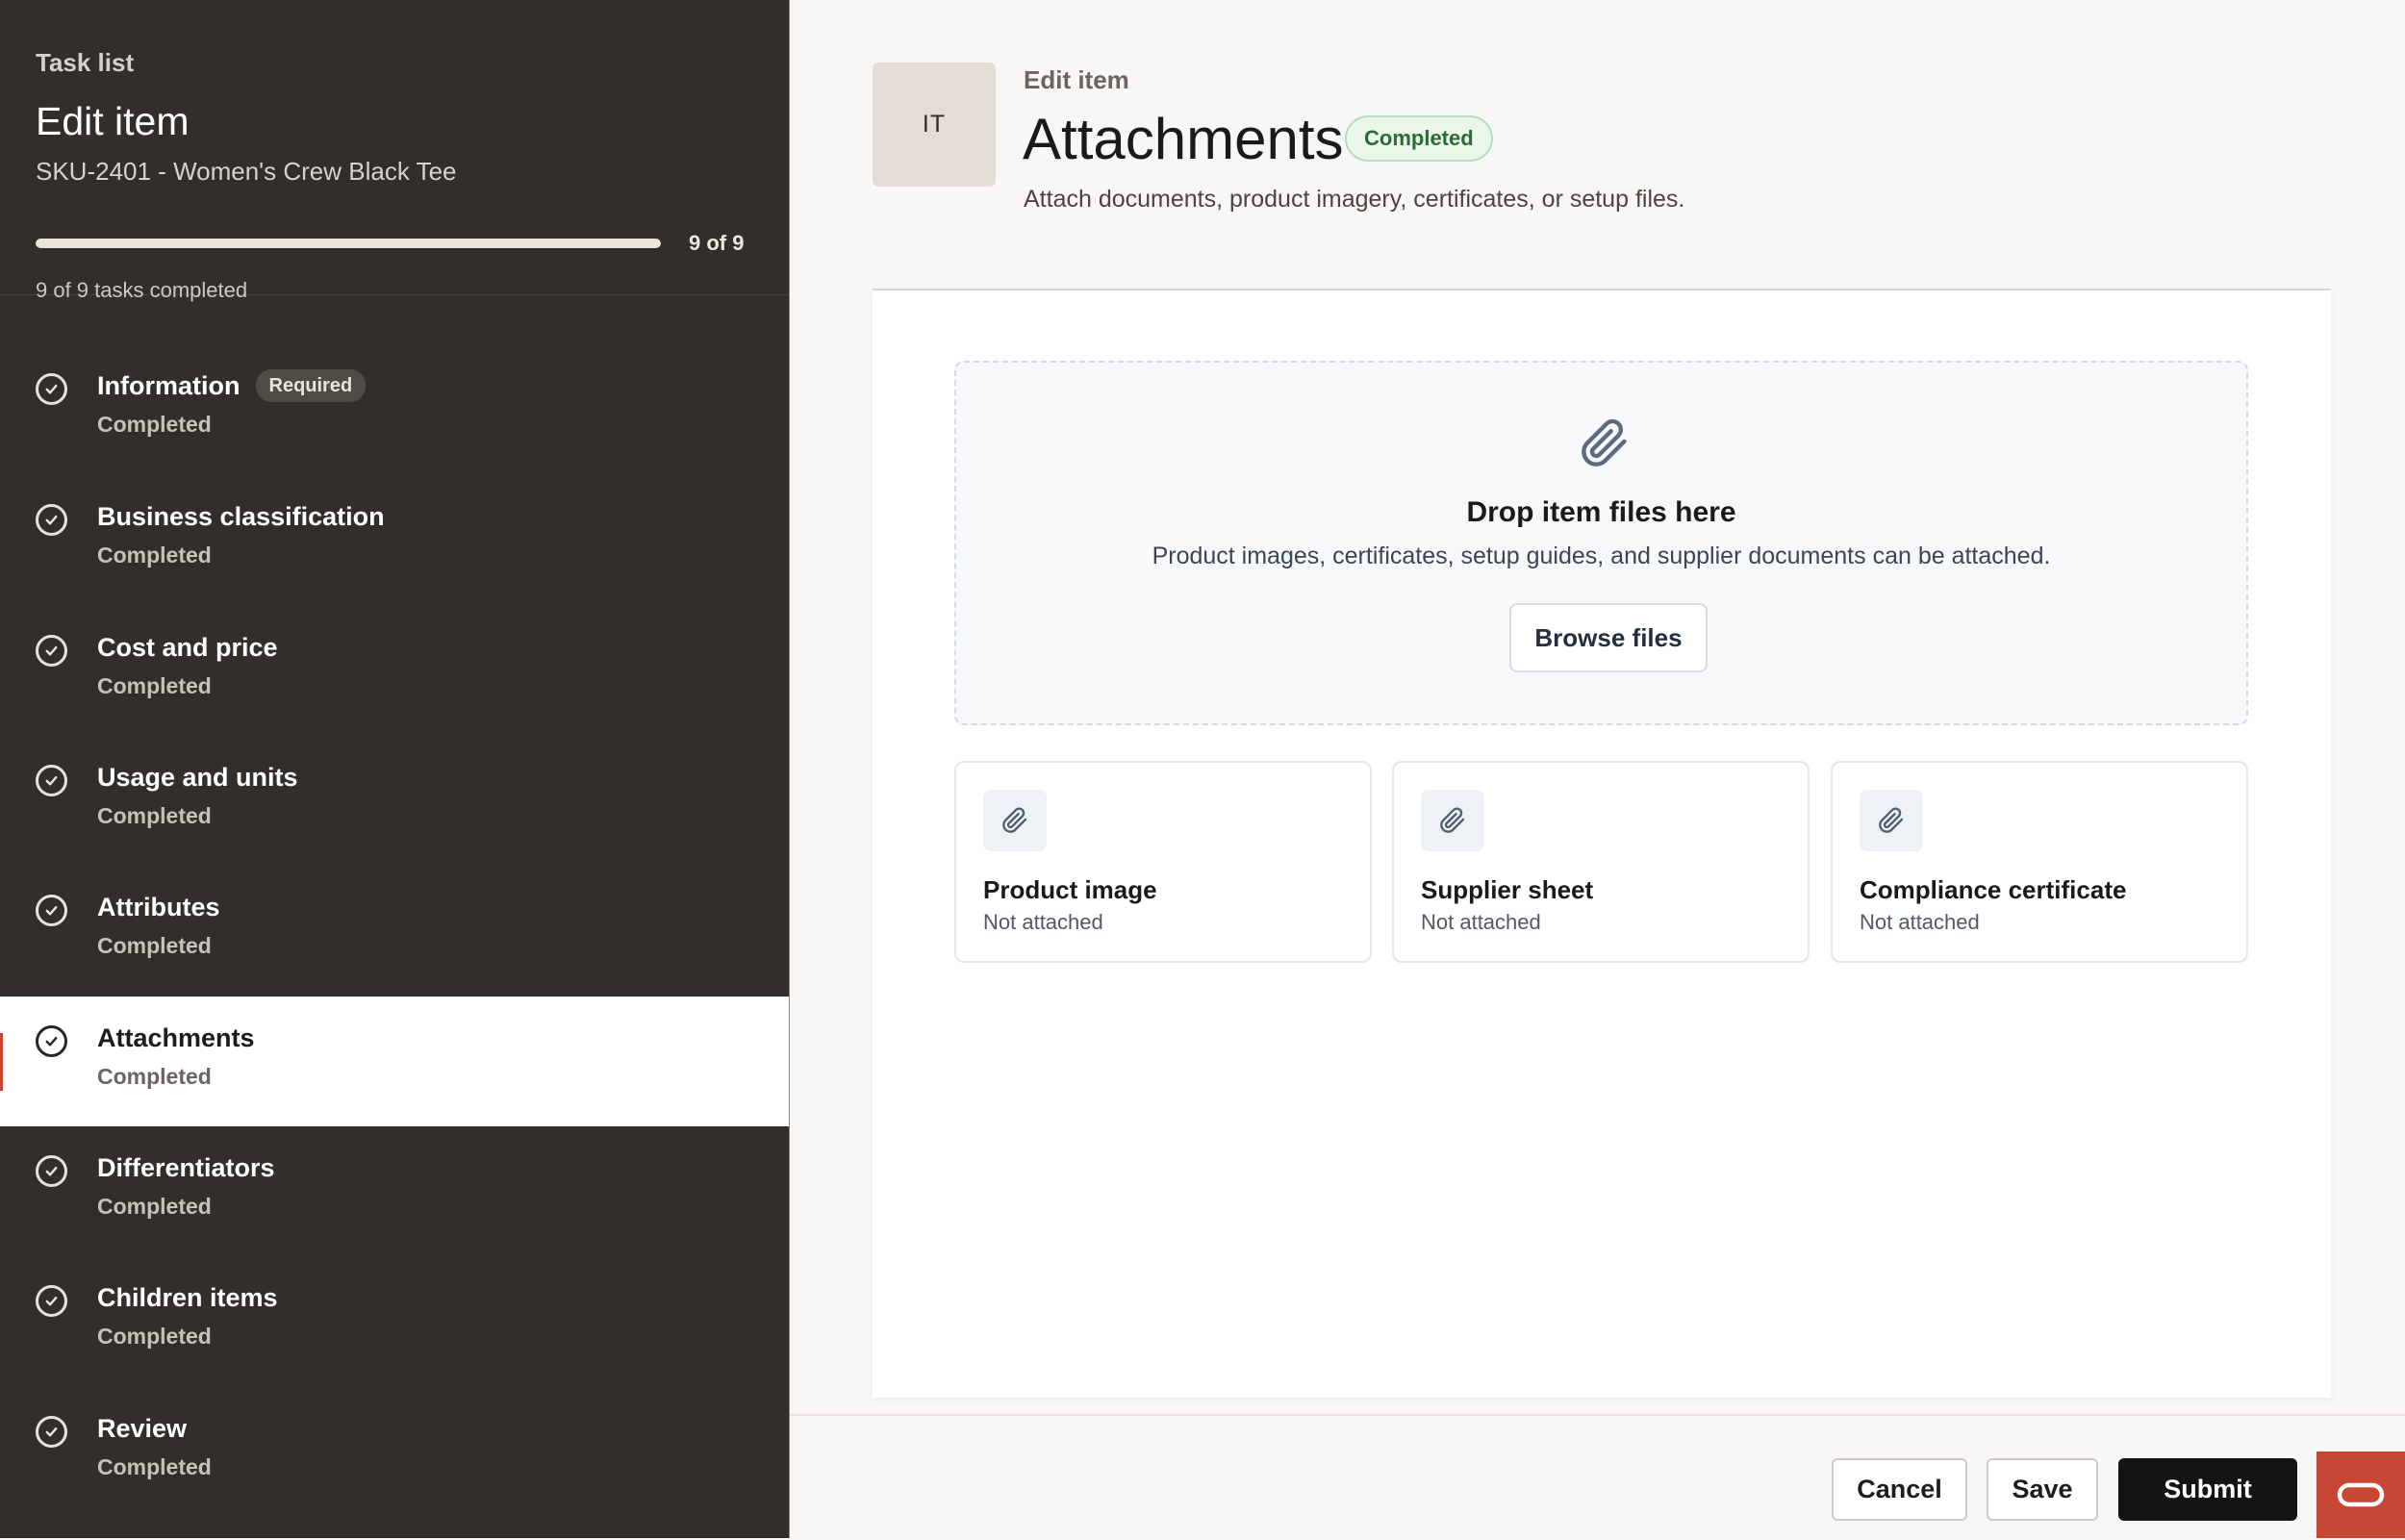  Describe the element at coordinates (1900, 1489) in the screenshot. I see `cancel-button: Cancel` at that location.